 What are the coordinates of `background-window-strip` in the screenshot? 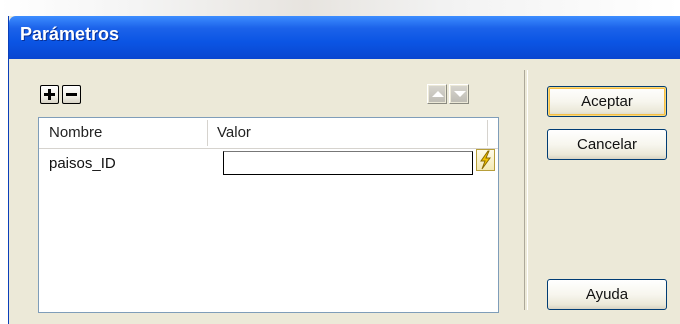 It's located at (340, 8).